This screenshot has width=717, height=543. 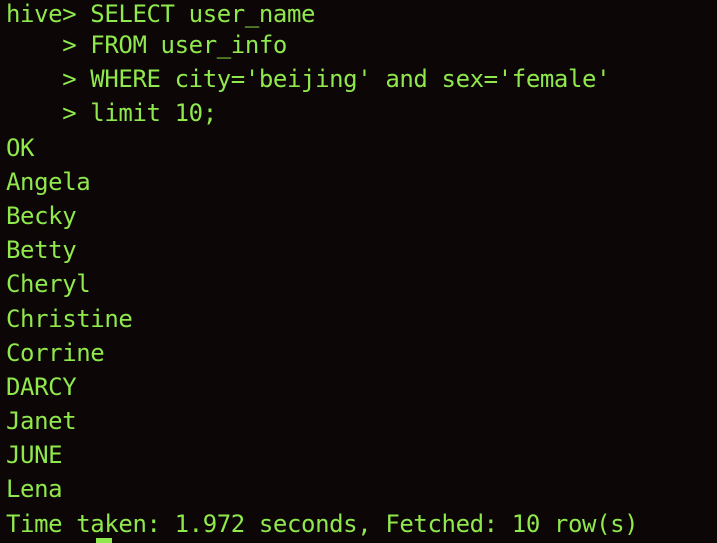 I want to click on result-row: Betty, so click(x=41, y=250).